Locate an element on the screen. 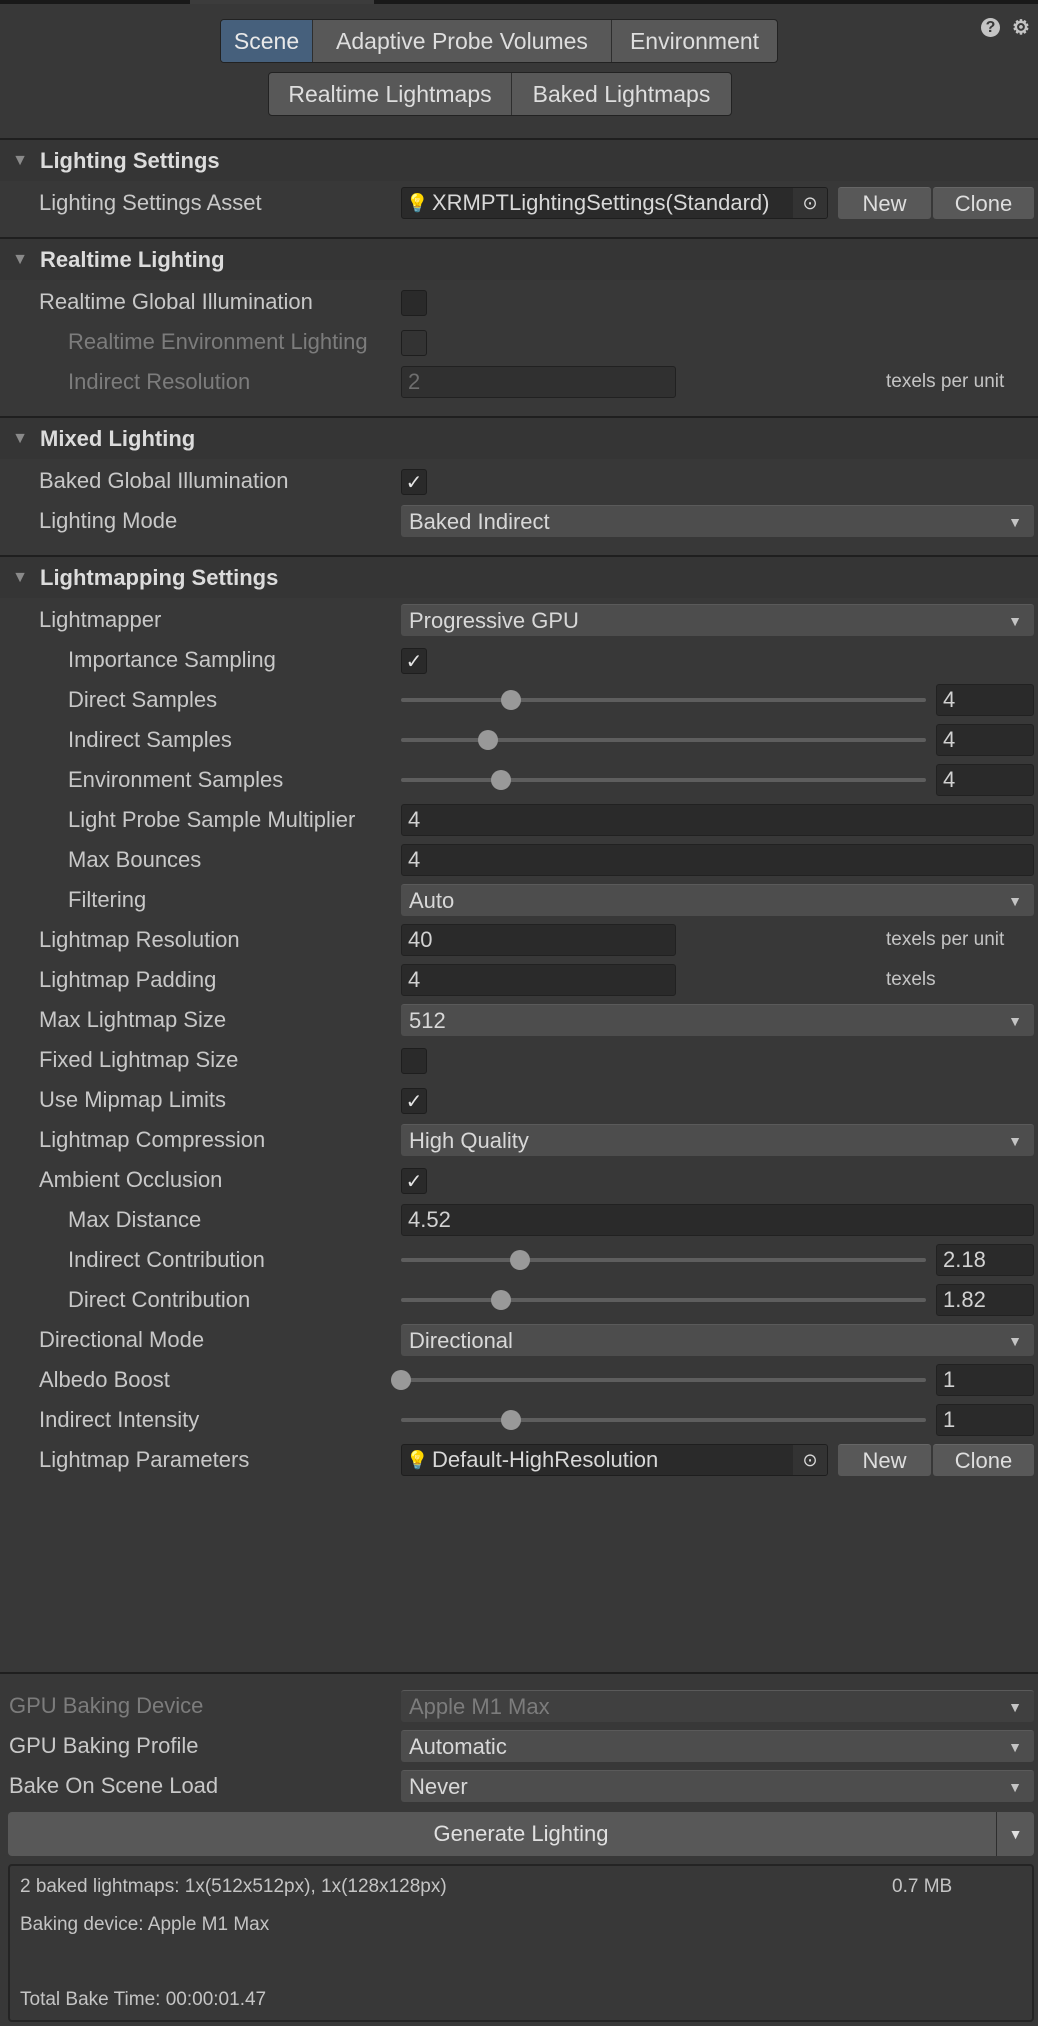  help-icon: ? is located at coordinates (990, 27).